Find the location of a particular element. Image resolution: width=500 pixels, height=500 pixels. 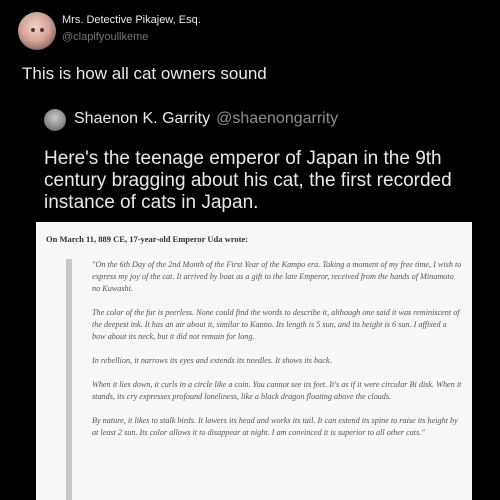

tweet-author-name: Mrs. Detective Pikajew, Esq. is located at coordinates (131, 20).